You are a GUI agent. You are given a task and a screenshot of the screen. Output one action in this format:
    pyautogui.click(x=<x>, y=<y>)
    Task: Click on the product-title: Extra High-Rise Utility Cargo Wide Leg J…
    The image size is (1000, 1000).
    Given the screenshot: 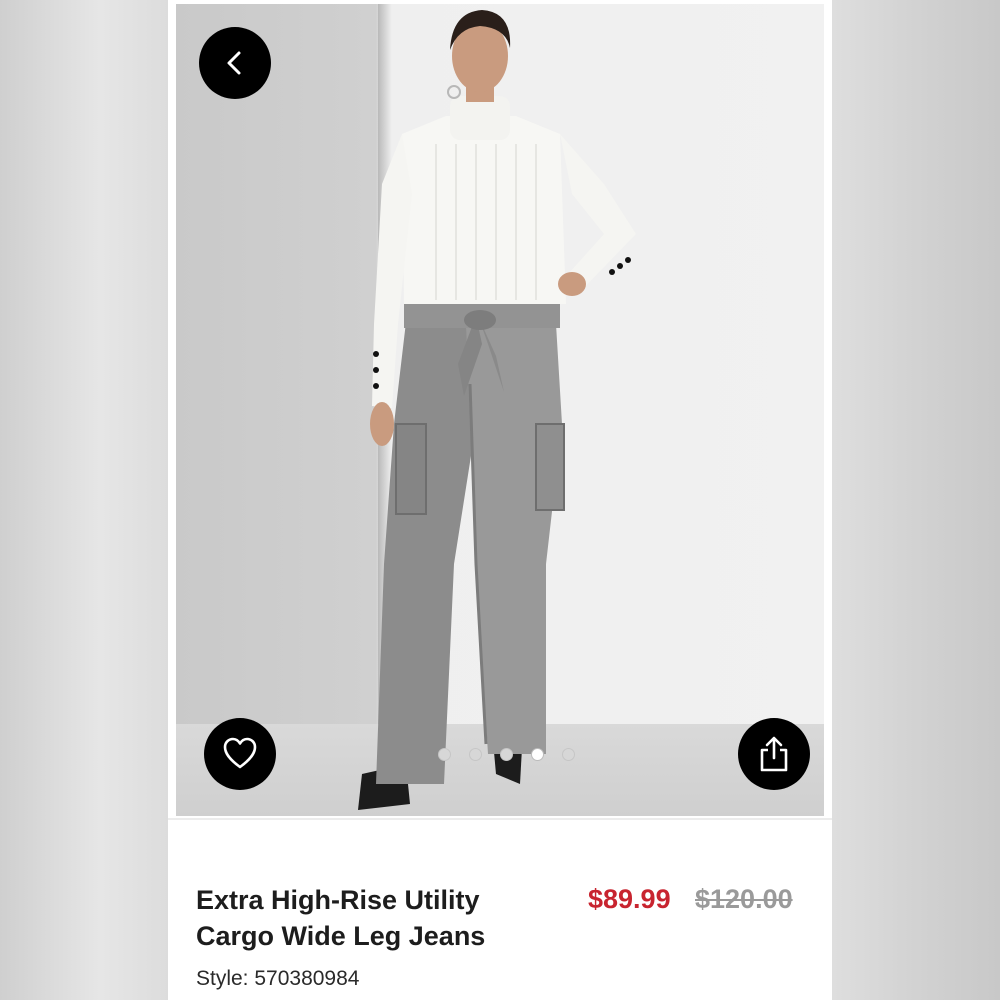 What is the action you would take?
    pyautogui.click(x=381, y=918)
    